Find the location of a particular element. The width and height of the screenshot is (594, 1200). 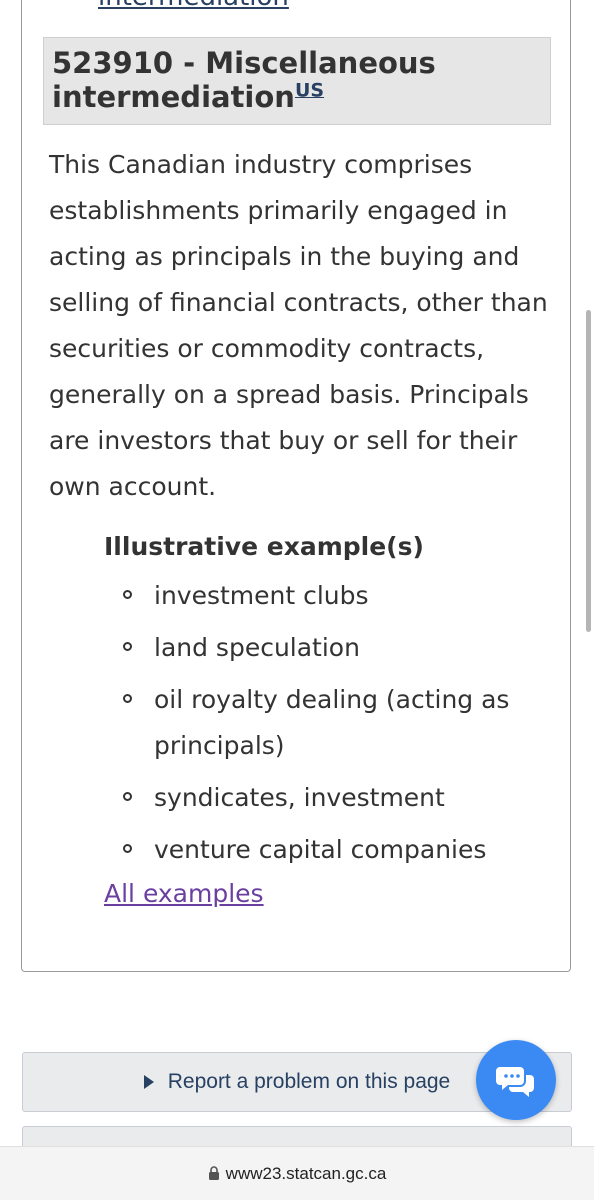

industry-title: 523910 - Miscellaneous intermediationUS is located at coordinates (297, 80).